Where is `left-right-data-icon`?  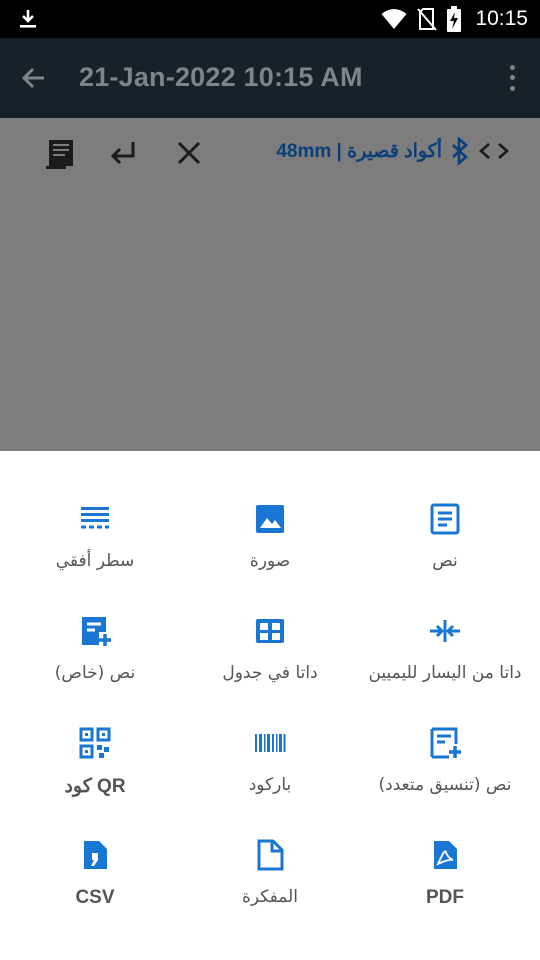
left-right-data-icon is located at coordinates (445, 631).